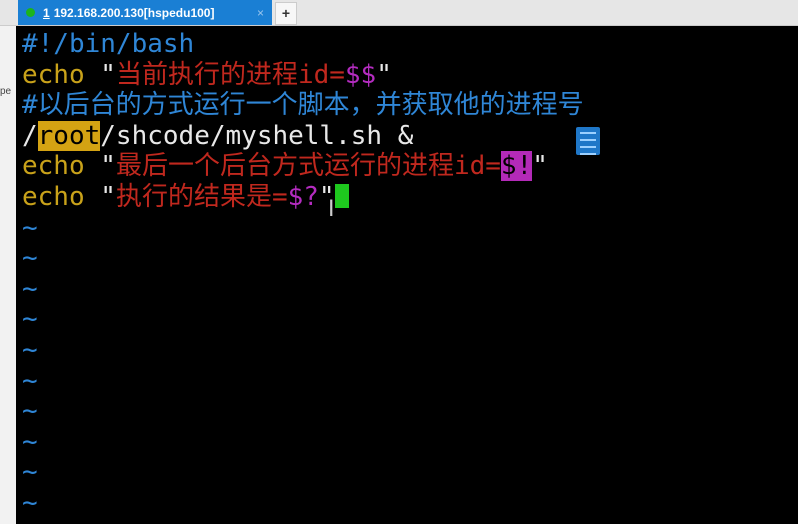 Image resolution: width=798 pixels, height=524 pixels. I want to click on search-highlight: root, so click(69, 135).